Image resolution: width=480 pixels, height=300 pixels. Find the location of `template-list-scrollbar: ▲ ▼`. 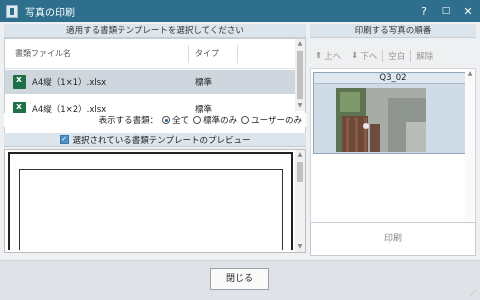

template-list-scrollbar: ▲ ▼ is located at coordinates (300, 75).